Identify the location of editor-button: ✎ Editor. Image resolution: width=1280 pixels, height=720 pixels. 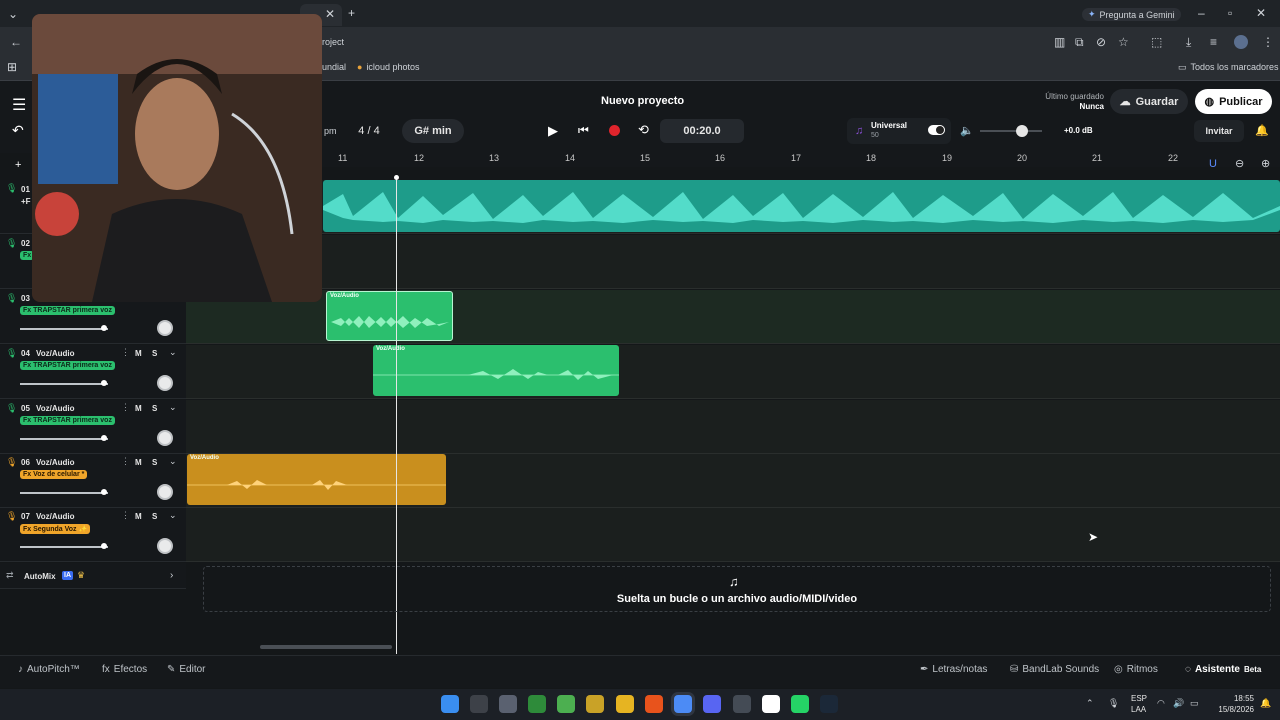
(186, 669).